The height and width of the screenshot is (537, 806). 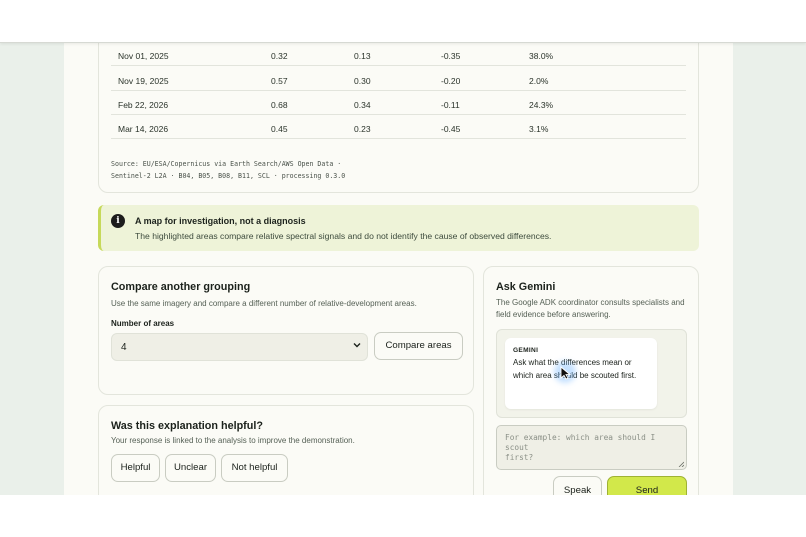 I want to click on speak-button: Speak, so click(x=577, y=485).